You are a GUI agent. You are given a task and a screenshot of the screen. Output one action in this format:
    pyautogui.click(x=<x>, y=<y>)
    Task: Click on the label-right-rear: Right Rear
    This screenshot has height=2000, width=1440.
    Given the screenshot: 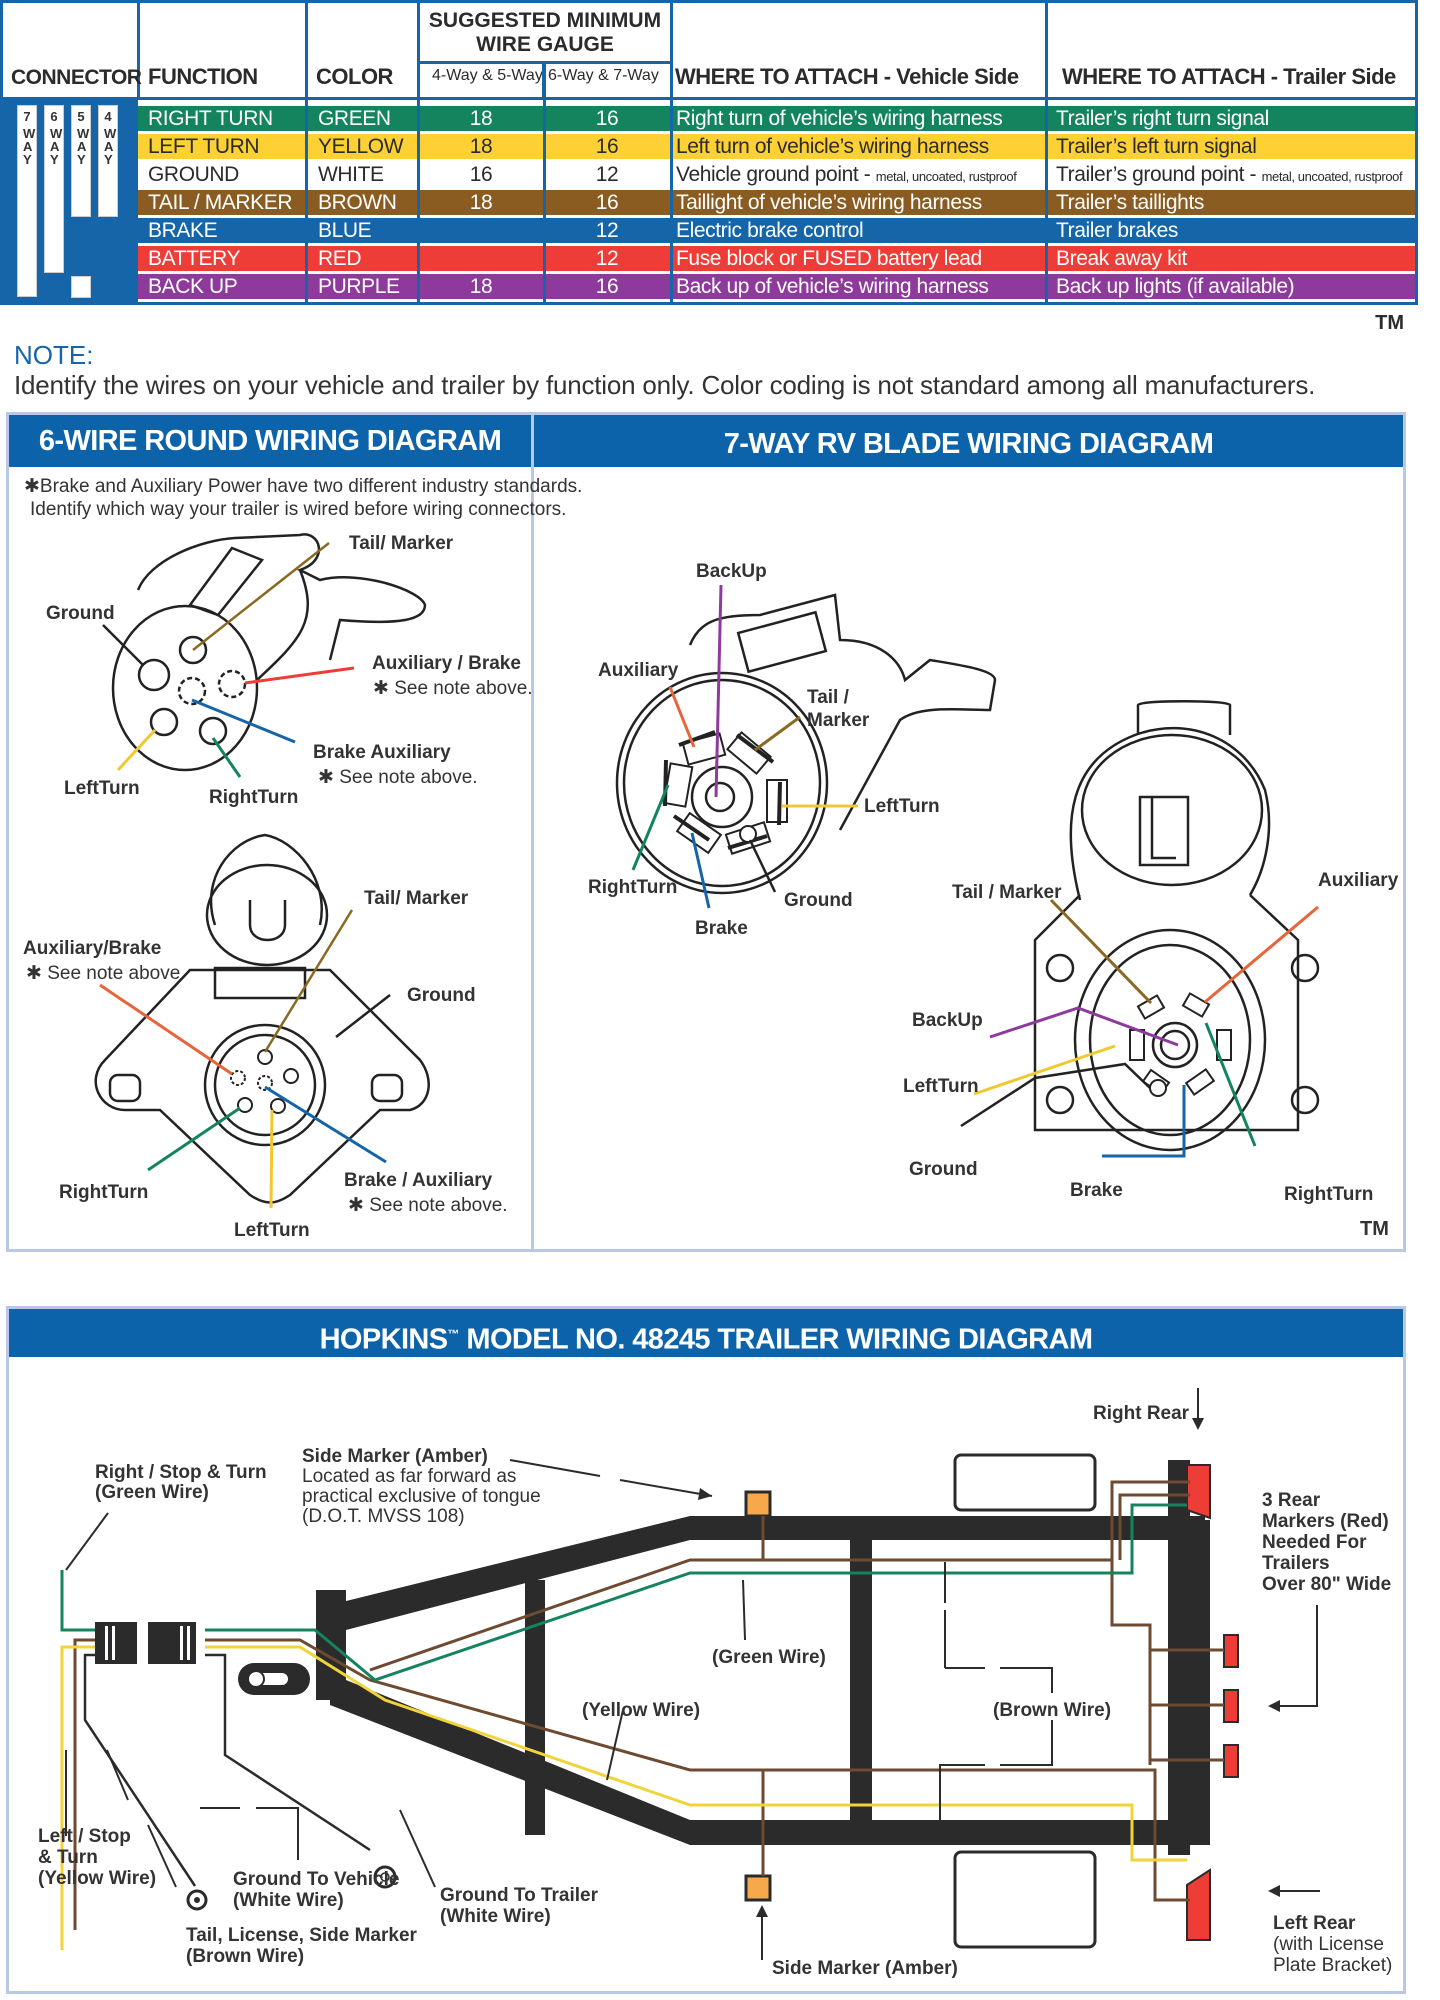 What is the action you would take?
    pyautogui.click(x=1141, y=1413)
    